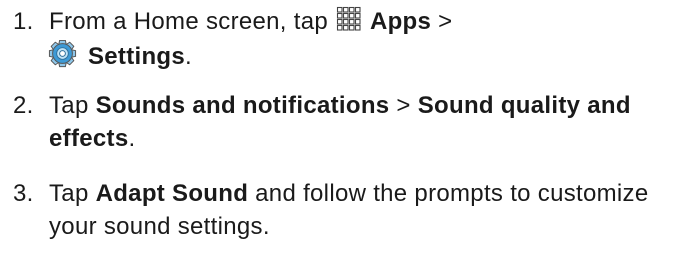 The width and height of the screenshot is (682, 260). I want to click on settings-gear-icon, so click(62, 53).